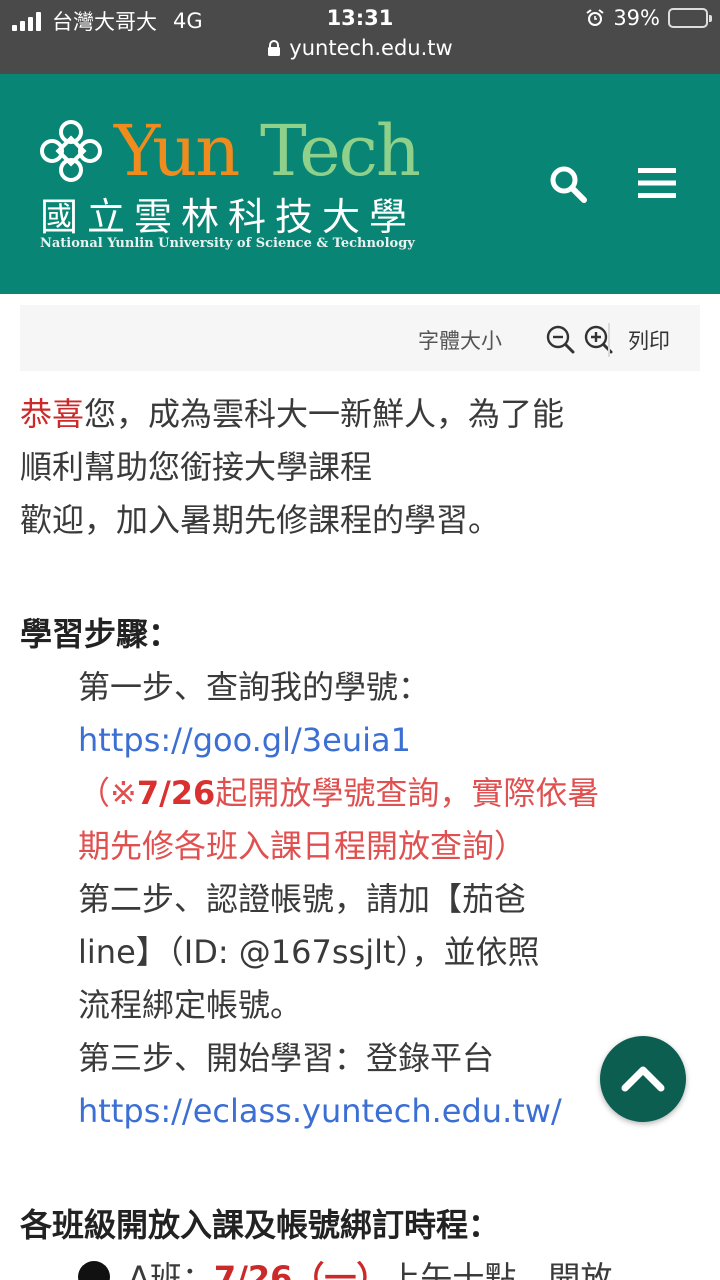 The height and width of the screenshot is (1280, 720). Describe the element at coordinates (320, 1111) in the screenshot. I see `eclass-link: https://eclass.yuntech.edu.tw/` at that location.